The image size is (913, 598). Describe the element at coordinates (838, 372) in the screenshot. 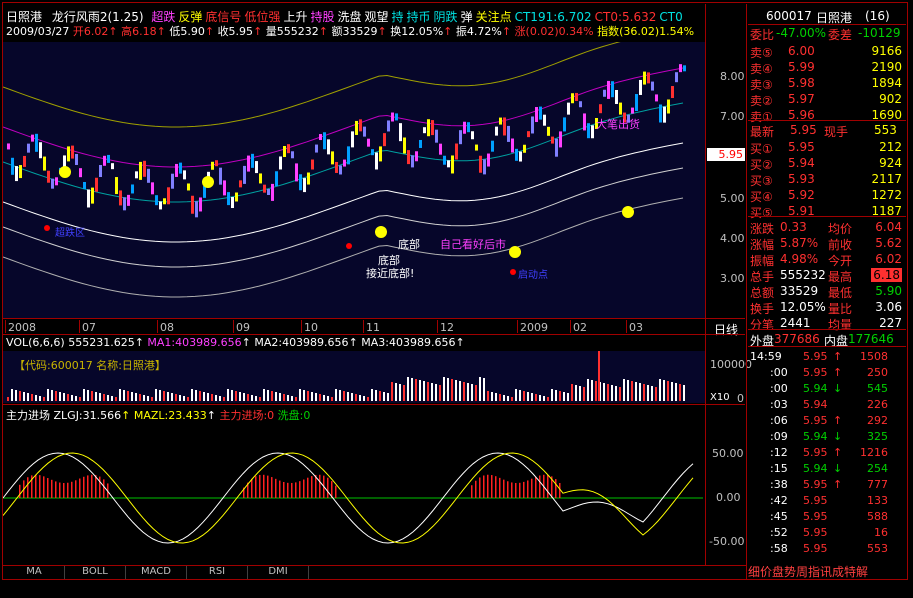

I see `trade-dir: ↑` at that location.